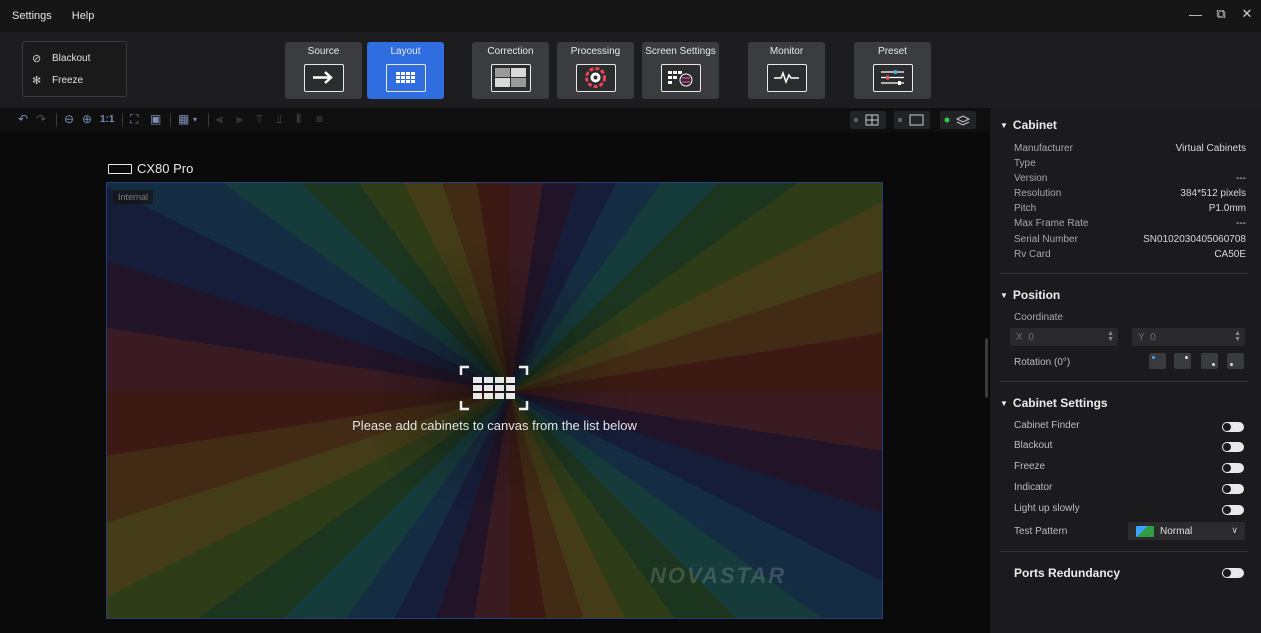  I want to click on tab-source: Source, so click(323, 70).